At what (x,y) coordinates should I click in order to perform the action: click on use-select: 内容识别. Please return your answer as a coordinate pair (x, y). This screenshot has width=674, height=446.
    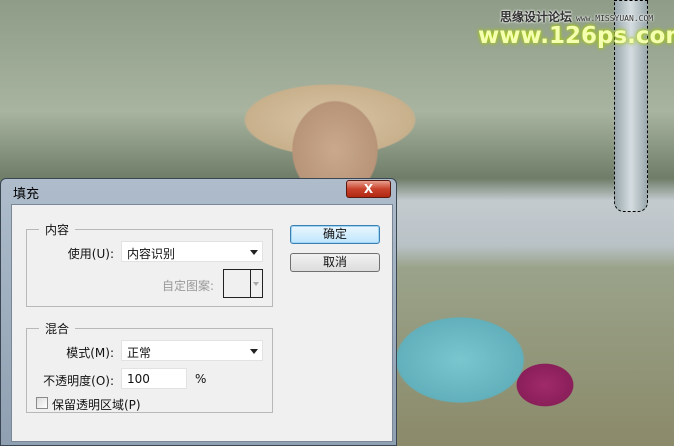
    Looking at the image, I should click on (192, 251).